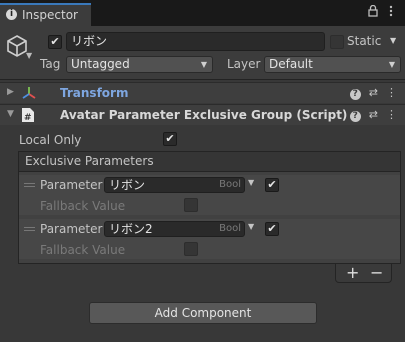 The height and width of the screenshot is (342, 405). What do you see at coordinates (94, 93) in the screenshot?
I see `component-title: Transform` at bounding box center [94, 93].